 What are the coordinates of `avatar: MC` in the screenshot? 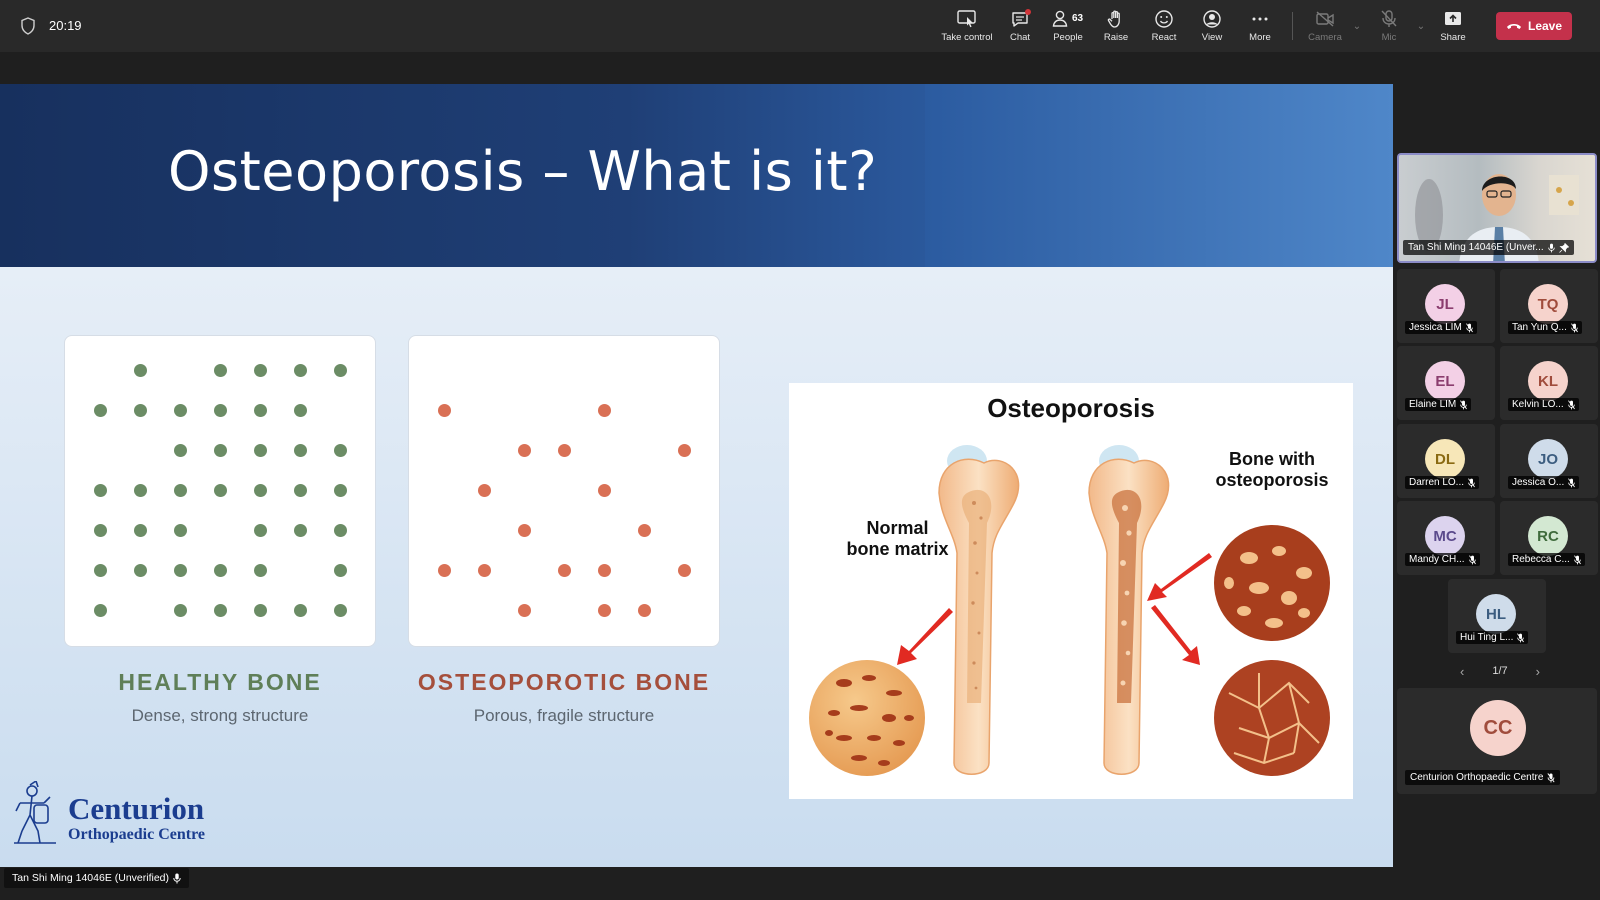 It's located at (1445, 536).